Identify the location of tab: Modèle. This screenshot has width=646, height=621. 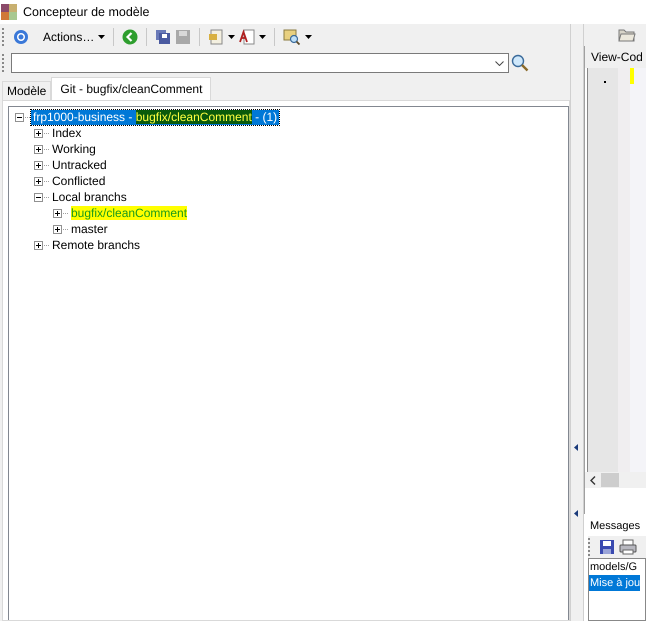
(27, 90).